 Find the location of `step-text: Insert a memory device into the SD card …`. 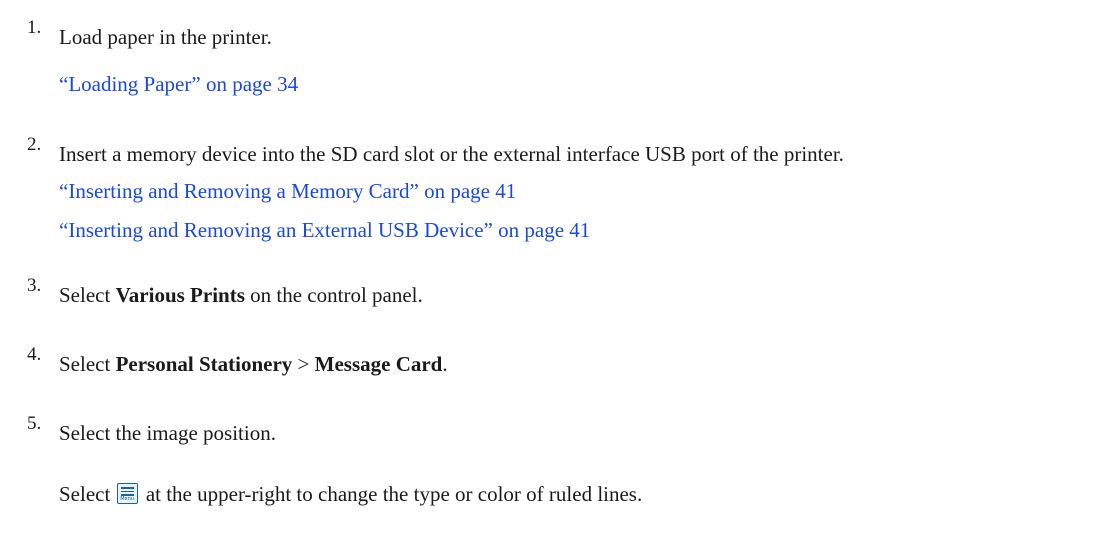

step-text: Insert a memory device into the SD card … is located at coordinates (451, 154).